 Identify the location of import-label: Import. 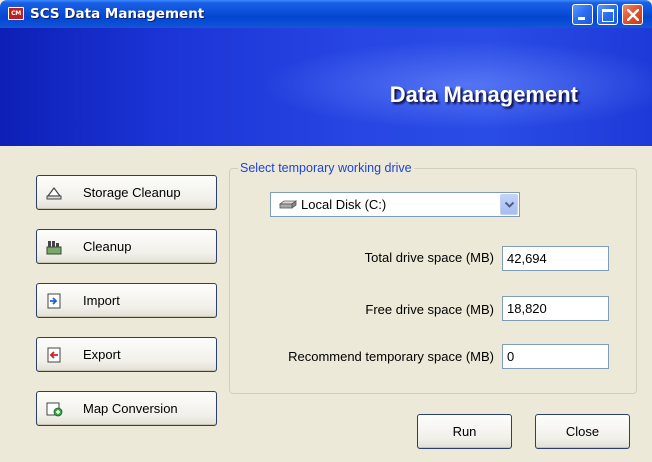
(101, 300).